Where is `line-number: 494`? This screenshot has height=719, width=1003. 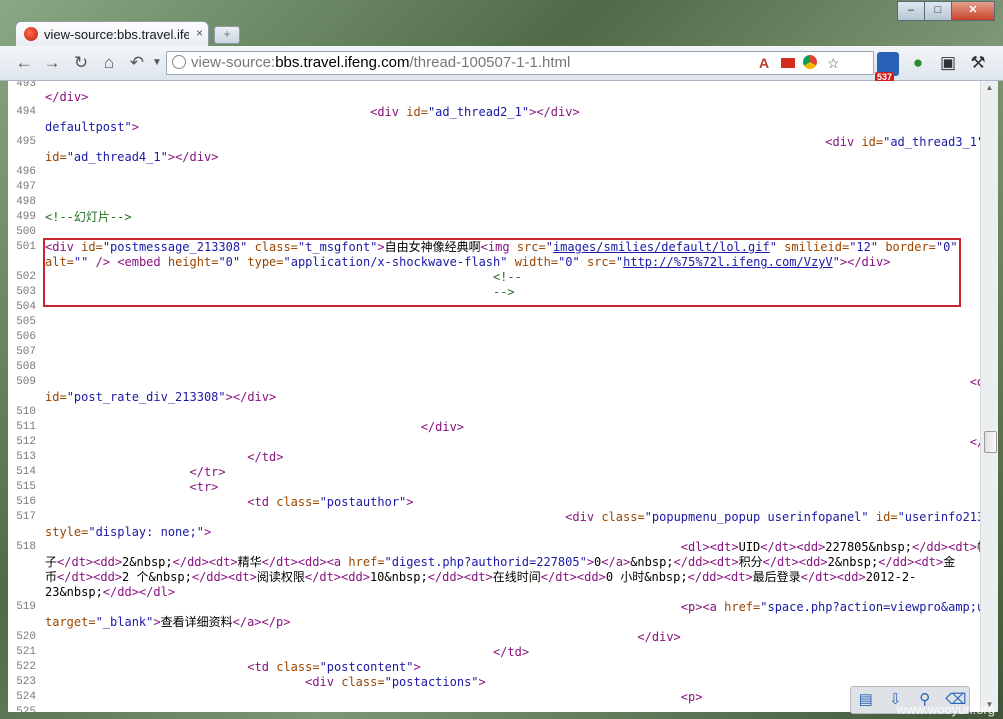
line-number: 494 is located at coordinates (26, 112).